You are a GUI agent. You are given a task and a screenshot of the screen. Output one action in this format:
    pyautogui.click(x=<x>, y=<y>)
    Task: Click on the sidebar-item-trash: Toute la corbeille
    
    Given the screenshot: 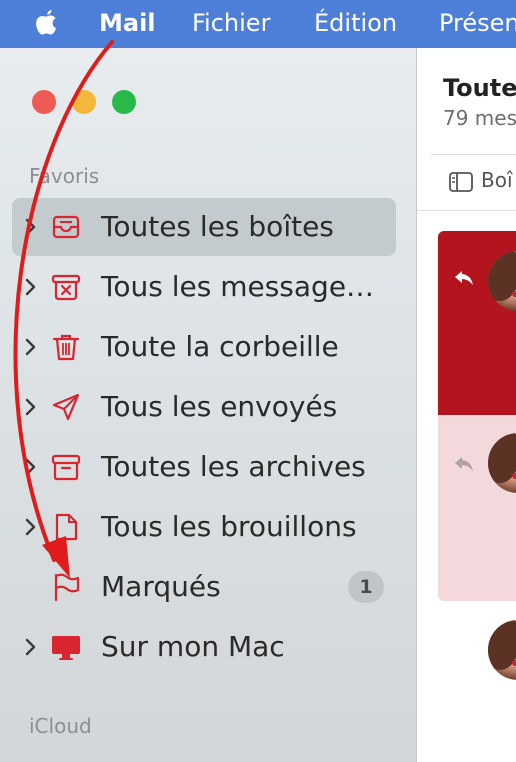 What is the action you would take?
    pyautogui.click(x=204, y=347)
    